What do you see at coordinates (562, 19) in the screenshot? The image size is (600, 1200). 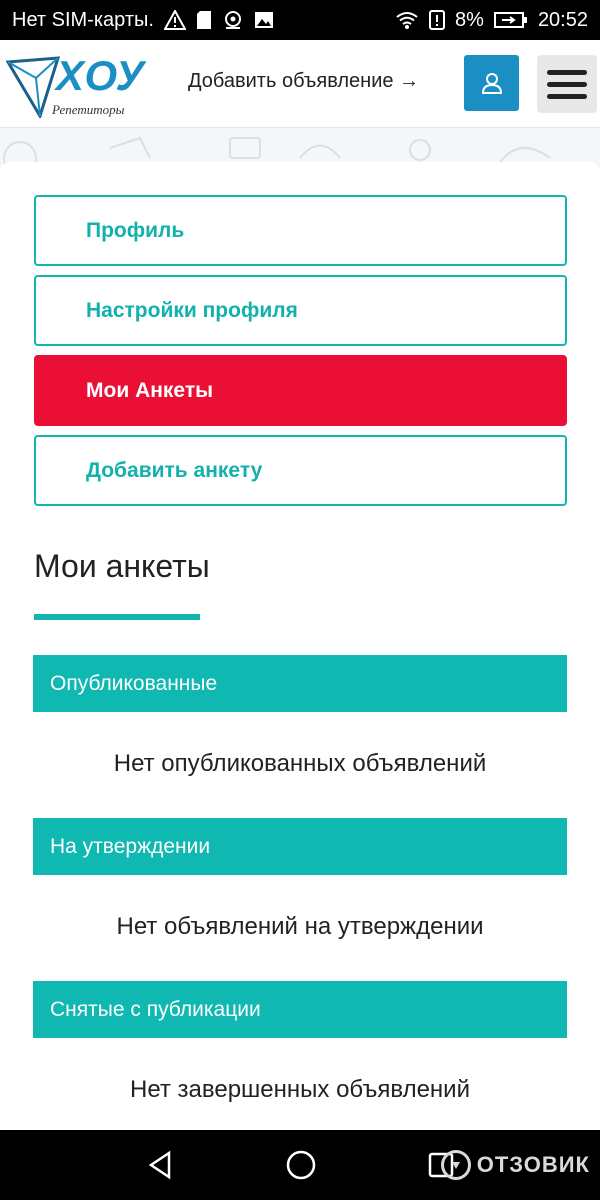 I see `clock: 20:52` at bounding box center [562, 19].